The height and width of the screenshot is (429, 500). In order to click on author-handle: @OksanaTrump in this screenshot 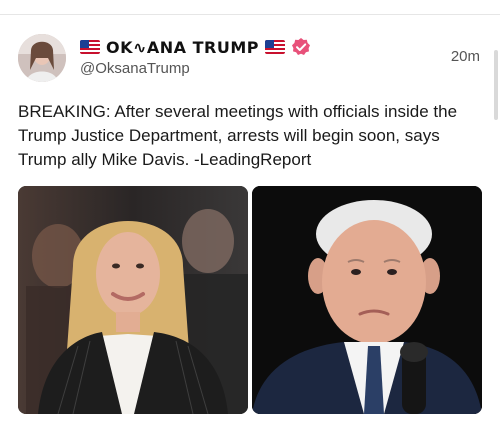, I will do `click(135, 68)`.